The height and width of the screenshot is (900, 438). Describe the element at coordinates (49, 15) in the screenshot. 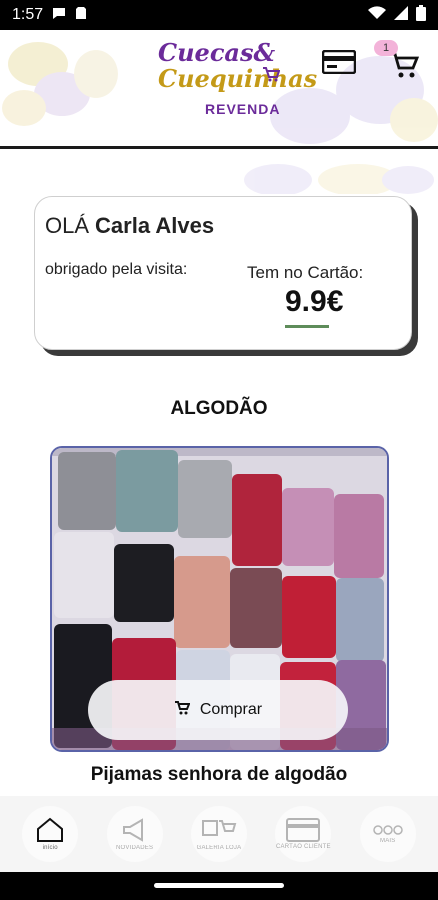

I see `status-left: 1:57` at that location.